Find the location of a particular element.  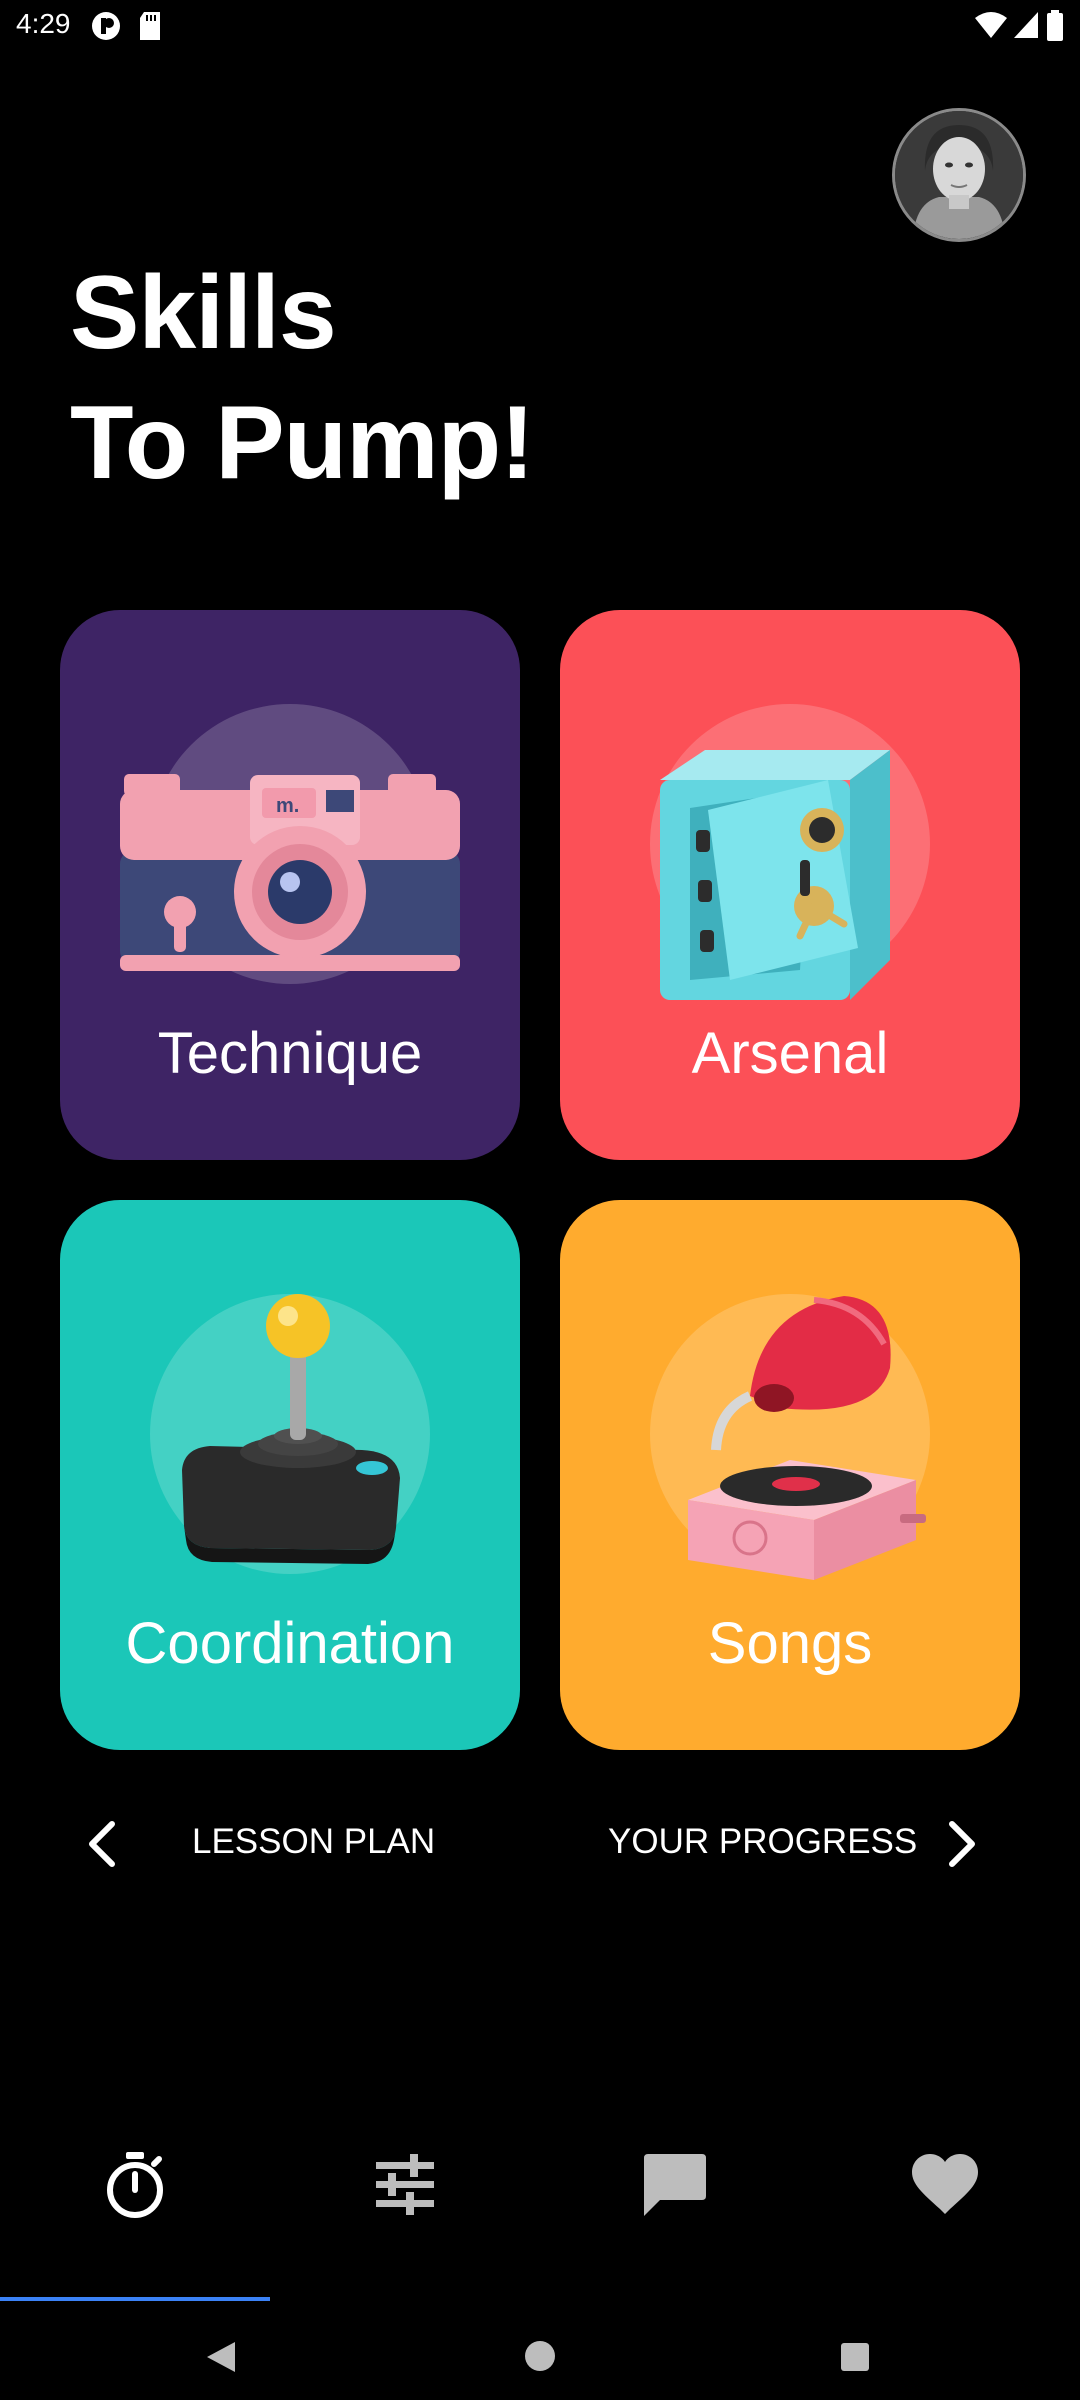

status-bar: 4:29 is located at coordinates (540, 25).